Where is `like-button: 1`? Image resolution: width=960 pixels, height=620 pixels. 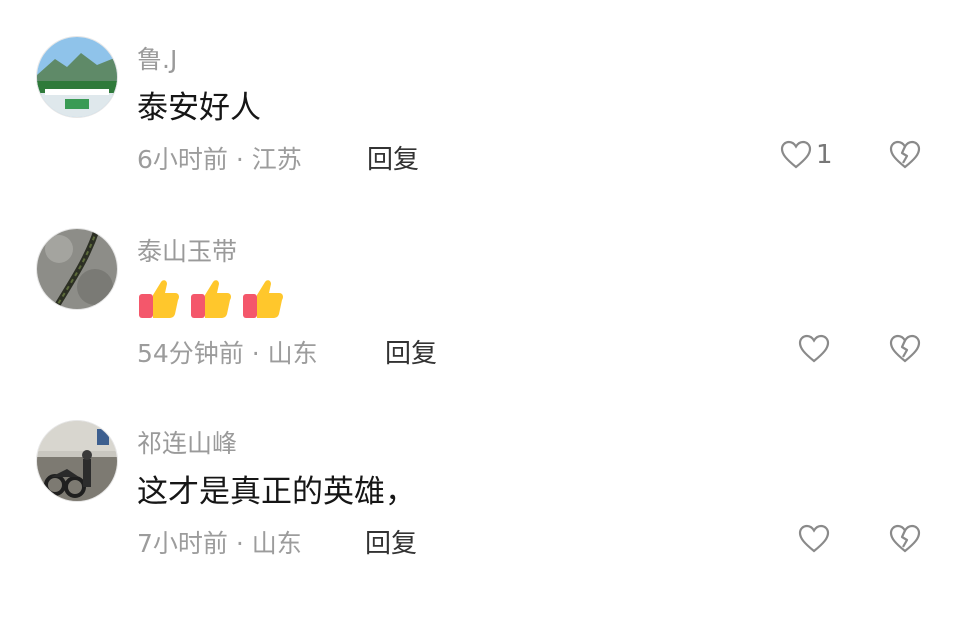
like-button: 1 is located at coordinates (806, 155).